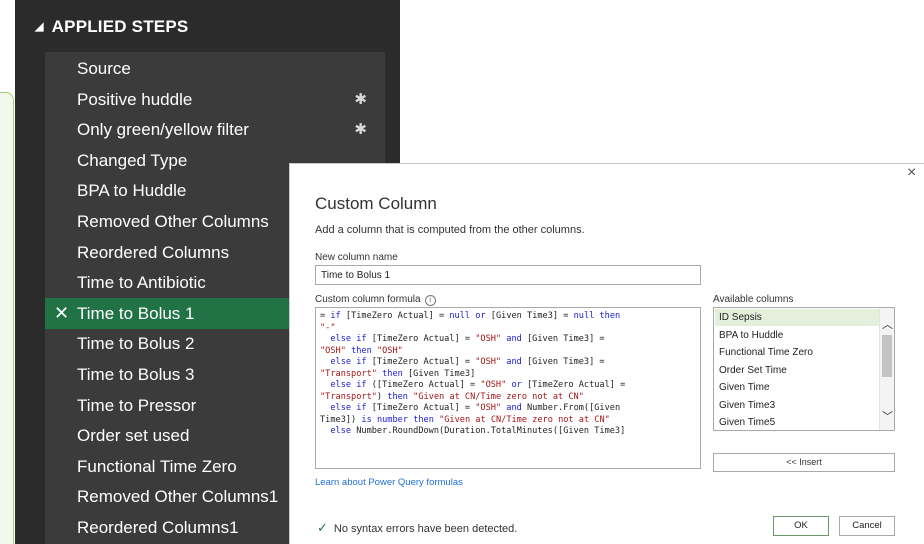 This screenshot has width=924, height=544. I want to click on formula-label-text: Custom column formula, so click(368, 299).